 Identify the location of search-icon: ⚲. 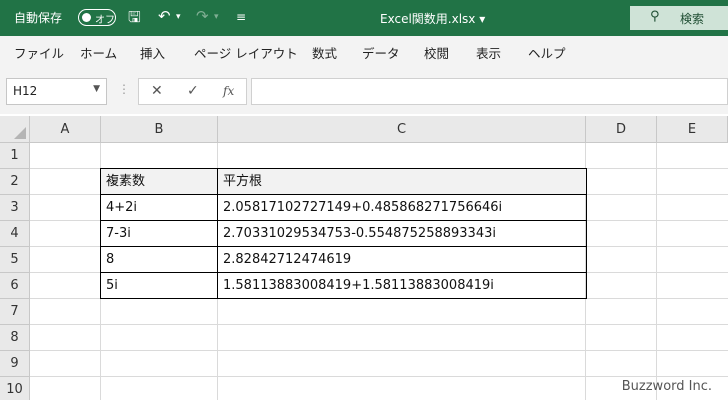
(655, 16).